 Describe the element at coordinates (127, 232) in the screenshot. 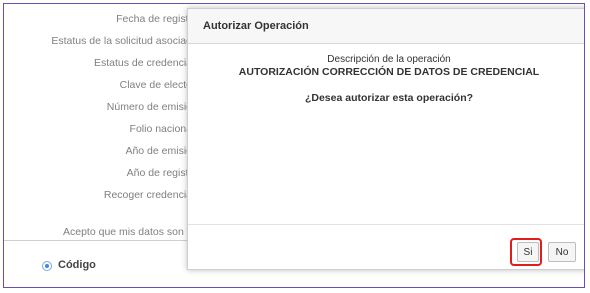

I see `label-acepto-datos: Acepto que mis datos son c` at that location.